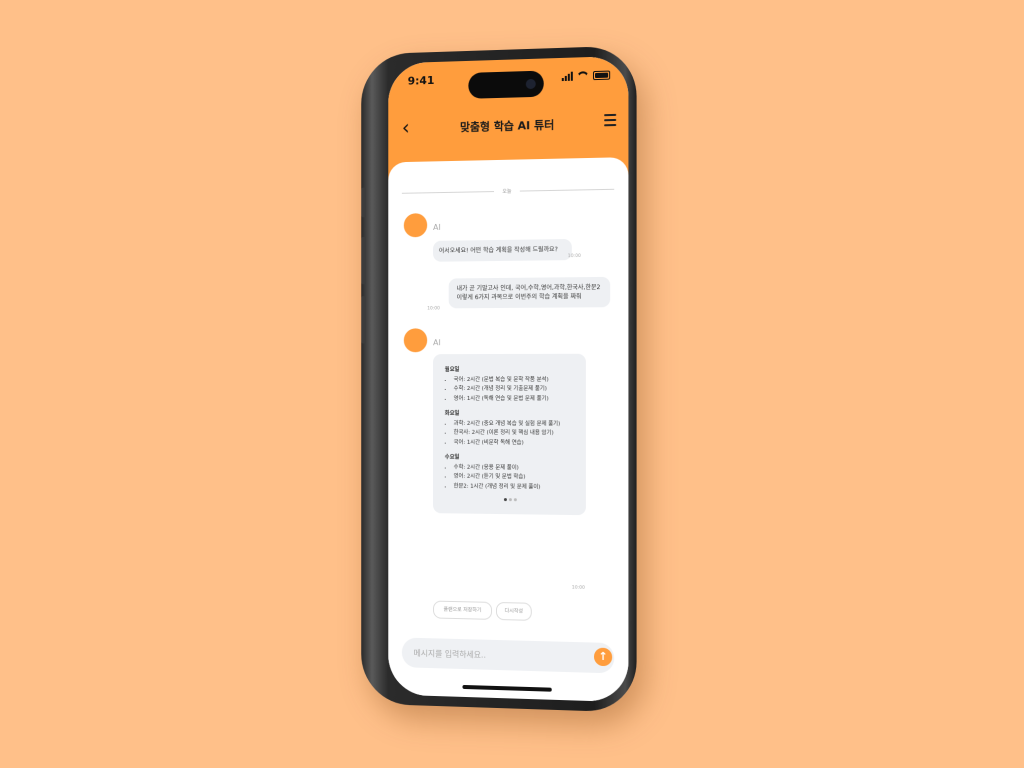  Describe the element at coordinates (515, 478) in the screenshot. I see `plan-item: 영어: 2시간 (듣기 및 문법 학습)` at that location.